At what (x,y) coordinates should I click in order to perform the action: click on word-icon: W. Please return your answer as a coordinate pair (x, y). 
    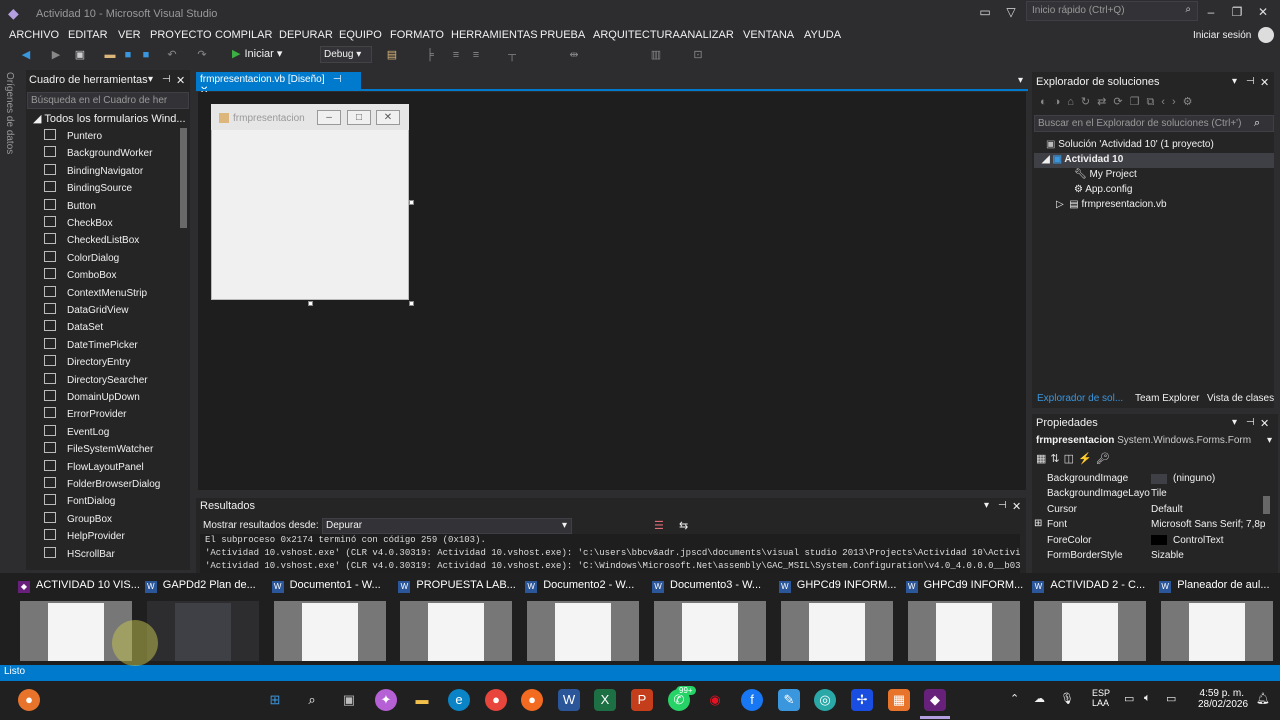
    Looking at the image, I should click on (569, 700).